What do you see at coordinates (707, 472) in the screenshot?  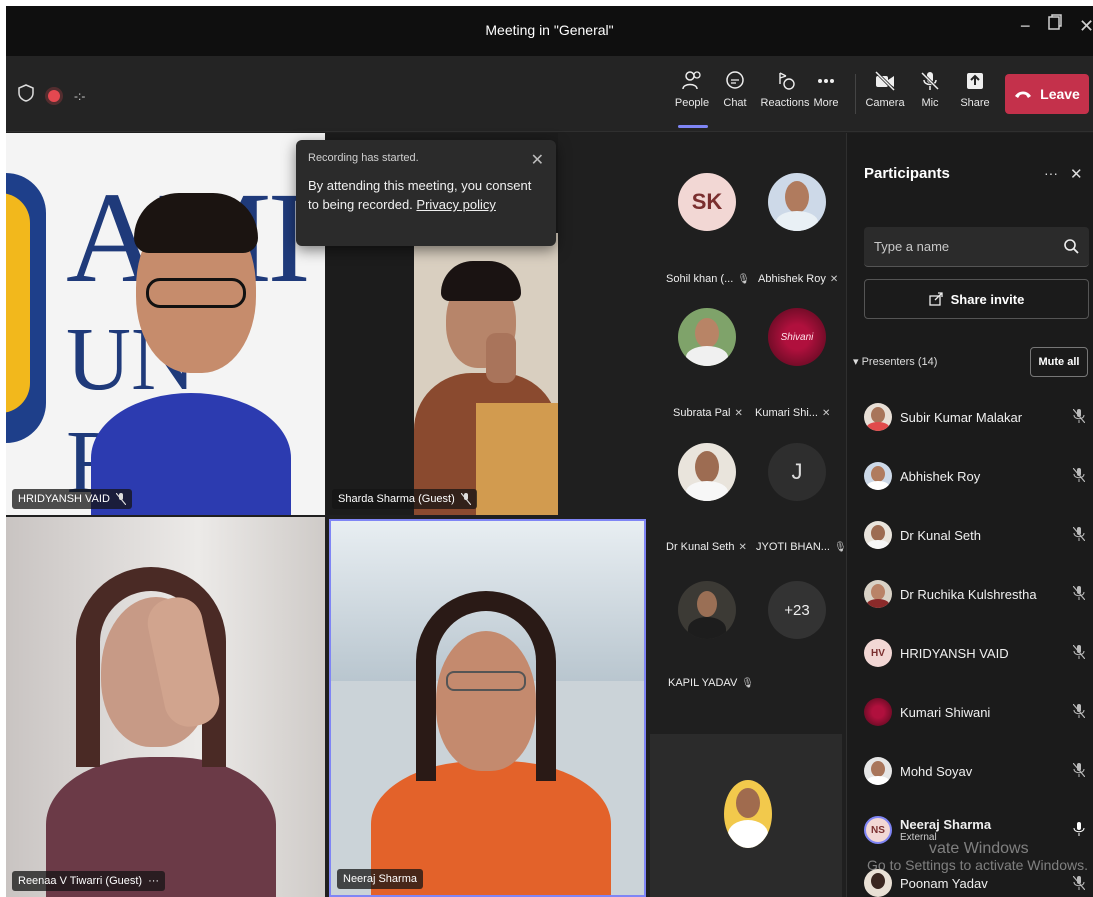 I see `gallery-avatar-kunal` at bounding box center [707, 472].